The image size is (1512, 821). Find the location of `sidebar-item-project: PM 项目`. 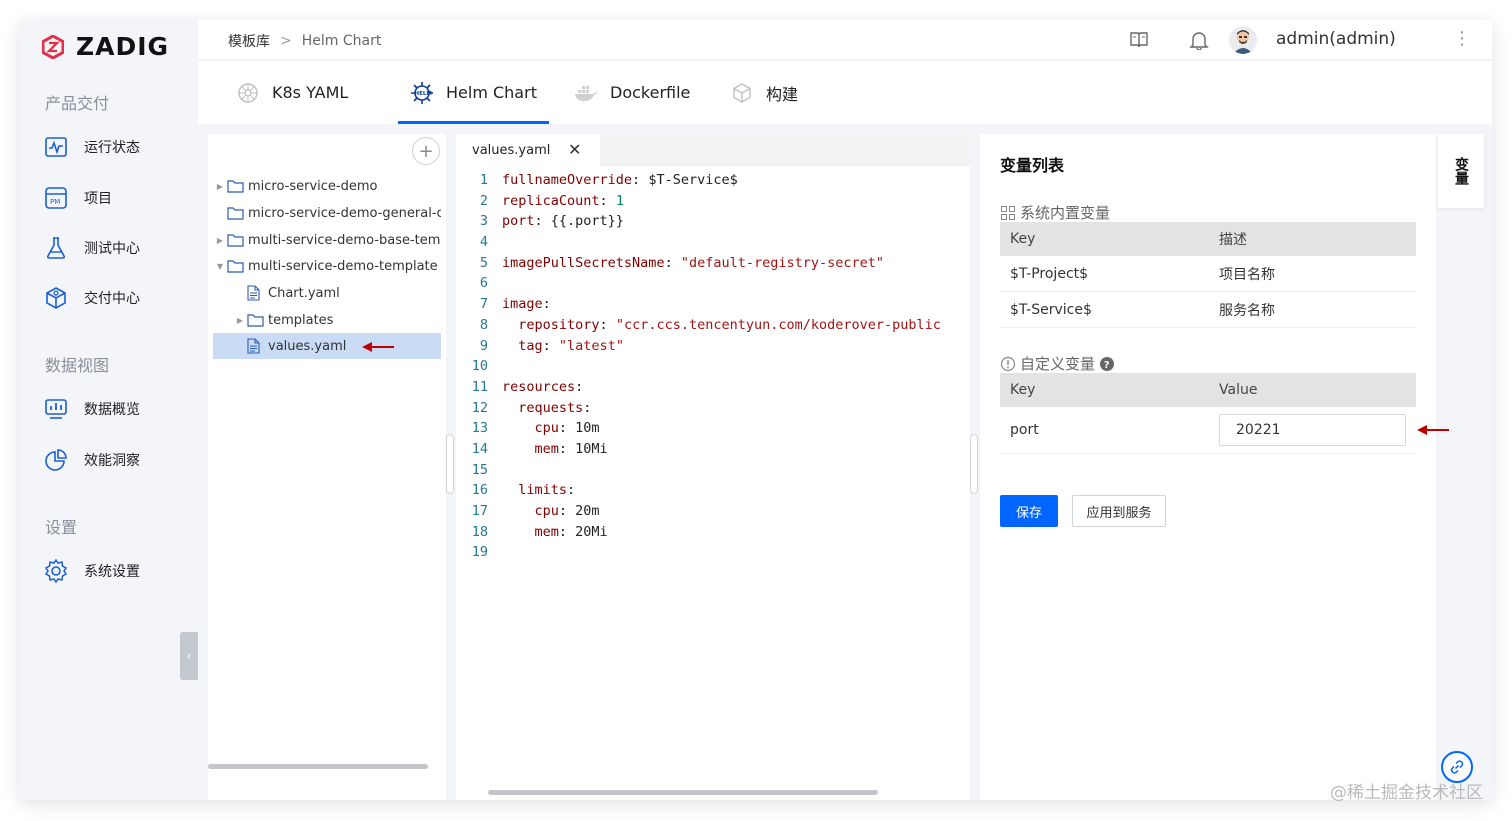

sidebar-item-project: PM 项目 is located at coordinates (78, 198).